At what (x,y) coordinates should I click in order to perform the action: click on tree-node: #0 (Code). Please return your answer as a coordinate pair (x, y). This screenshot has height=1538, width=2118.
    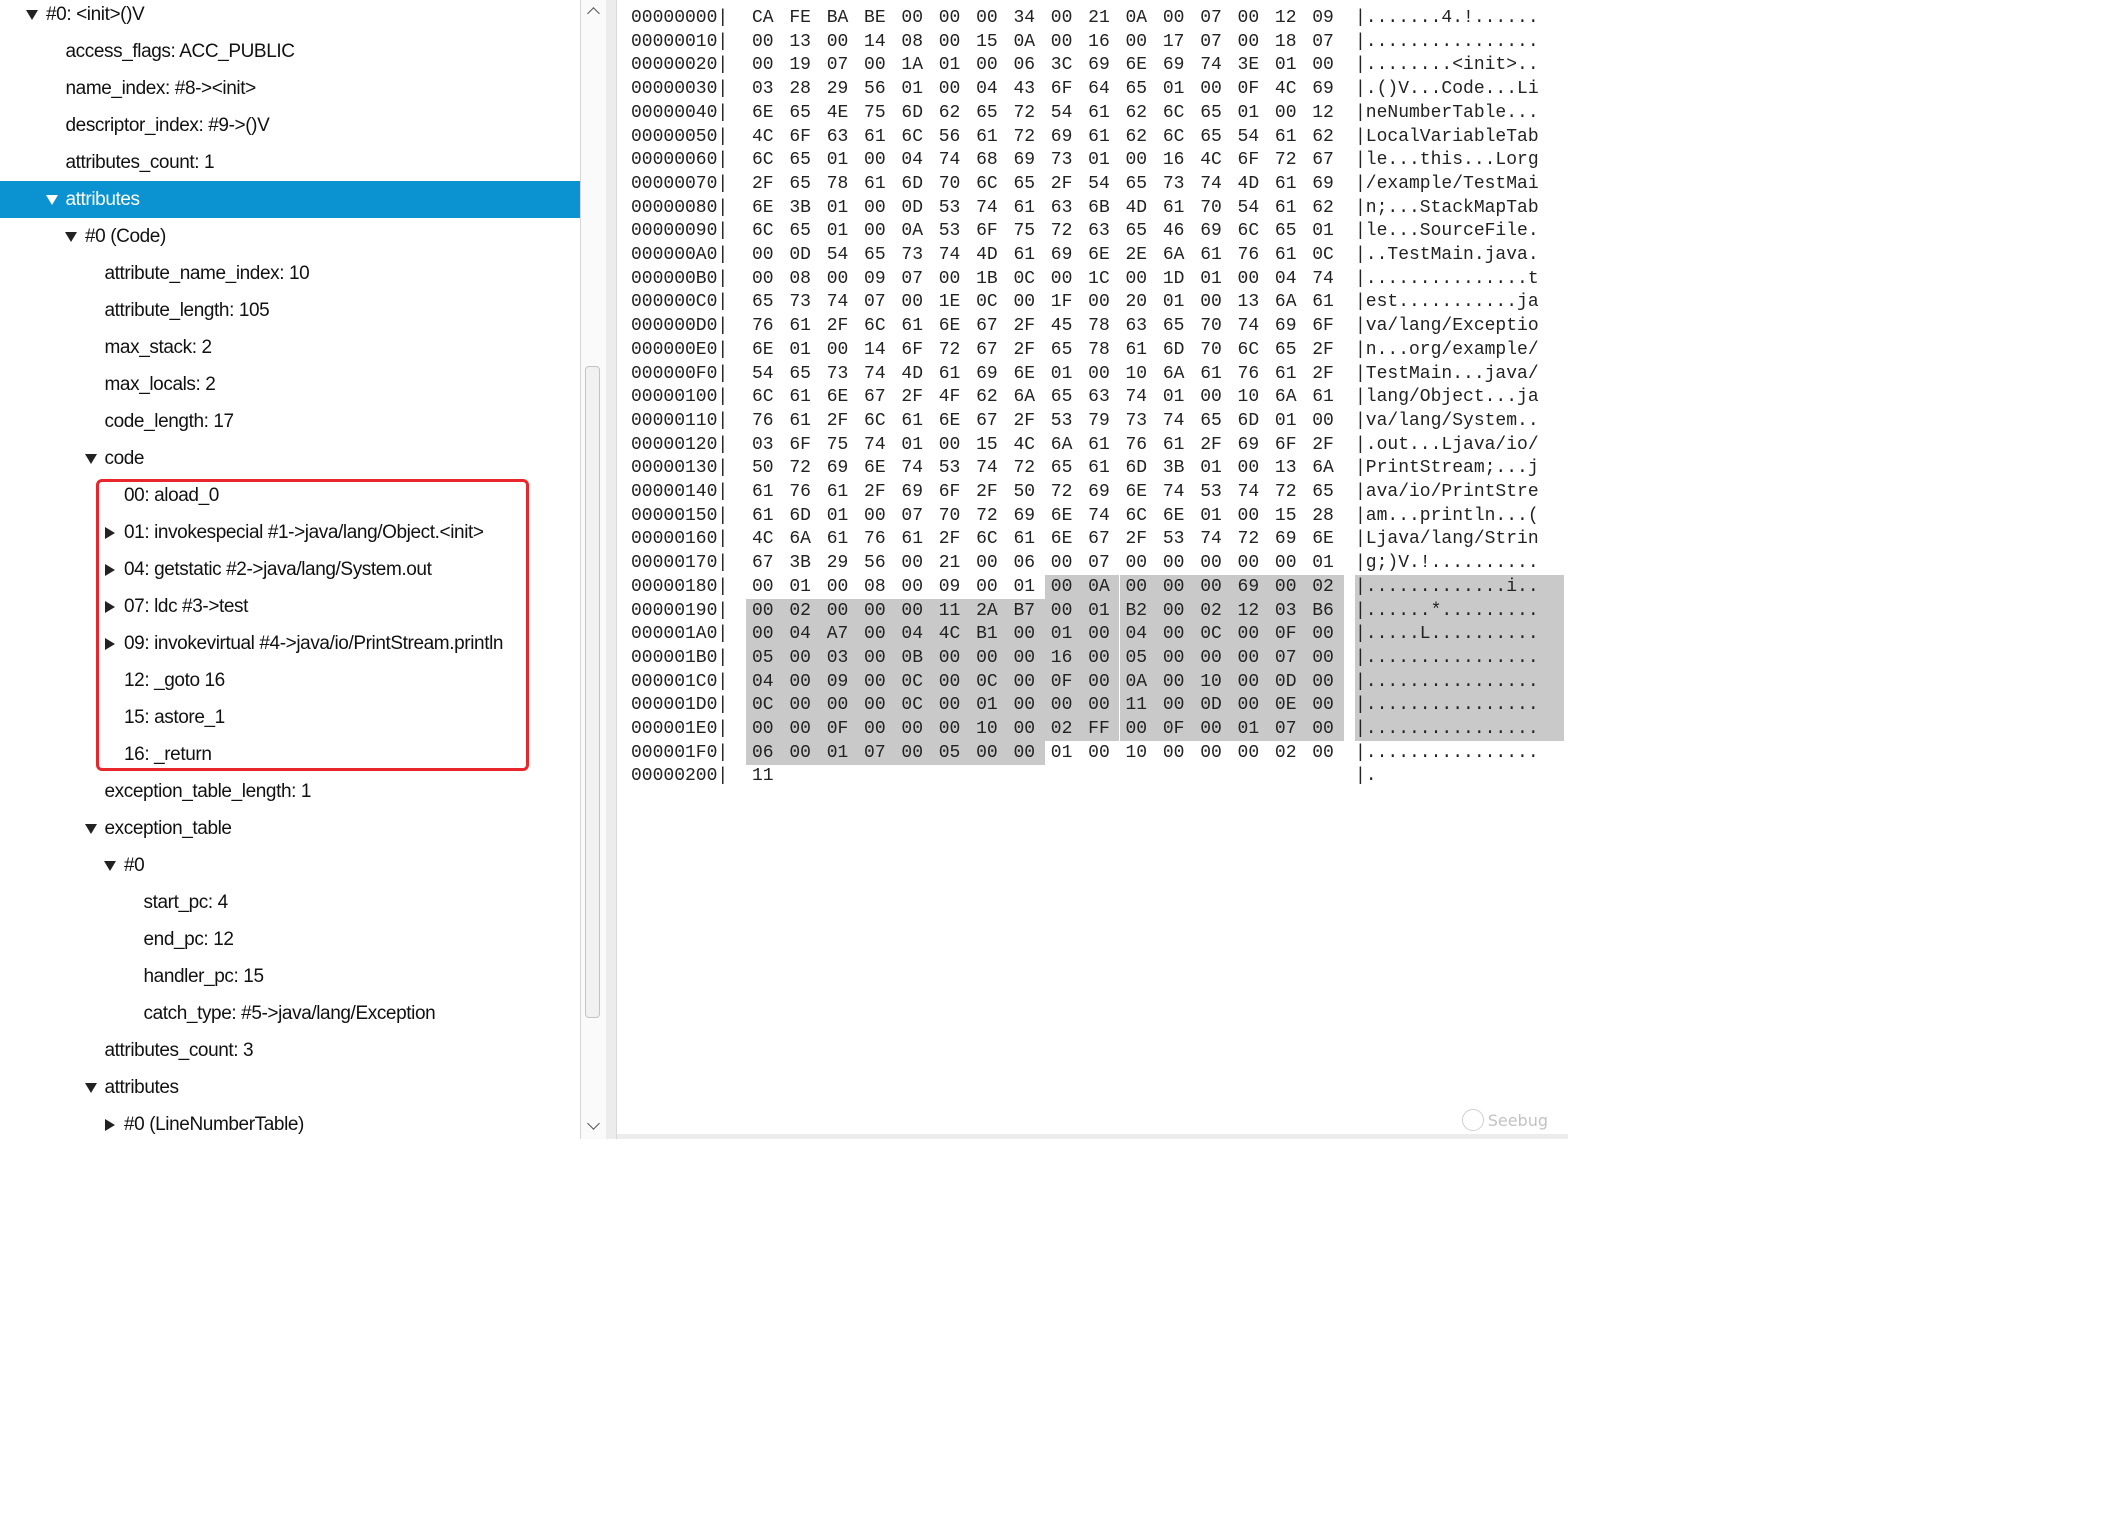
    Looking at the image, I should click on (290, 236).